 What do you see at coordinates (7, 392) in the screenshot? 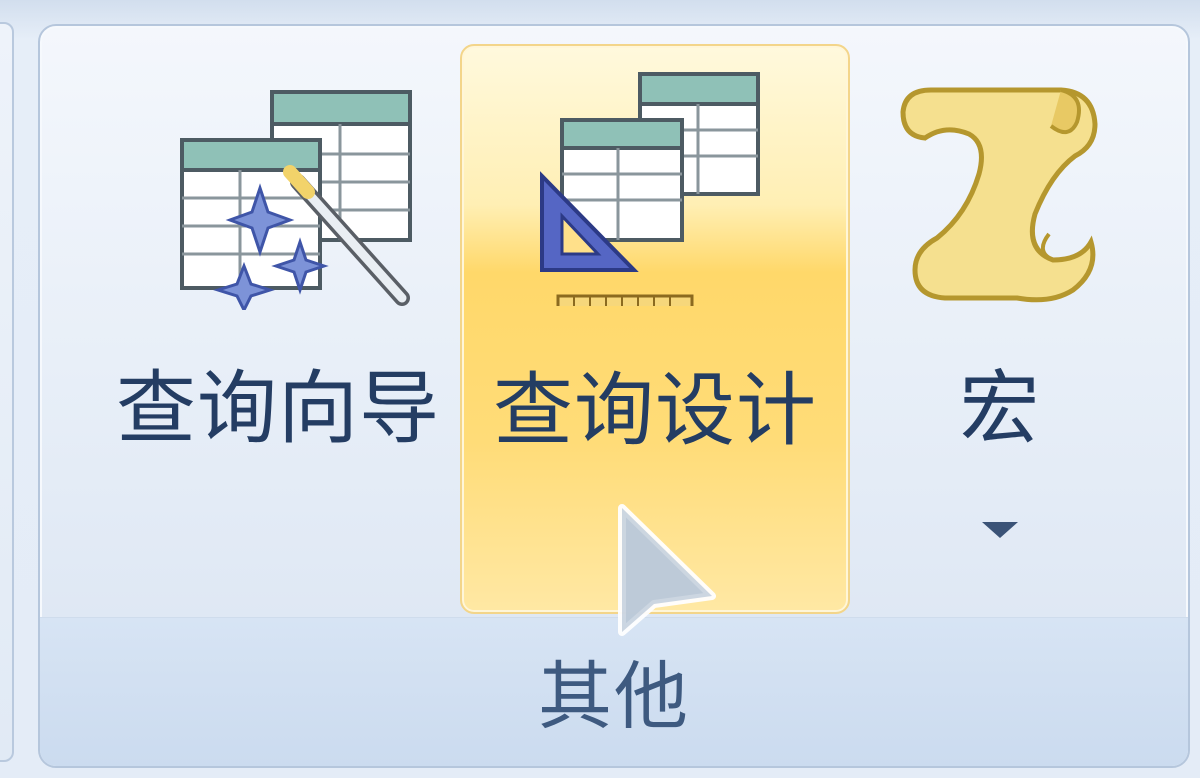
I see `previous-group-edge` at bounding box center [7, 392].